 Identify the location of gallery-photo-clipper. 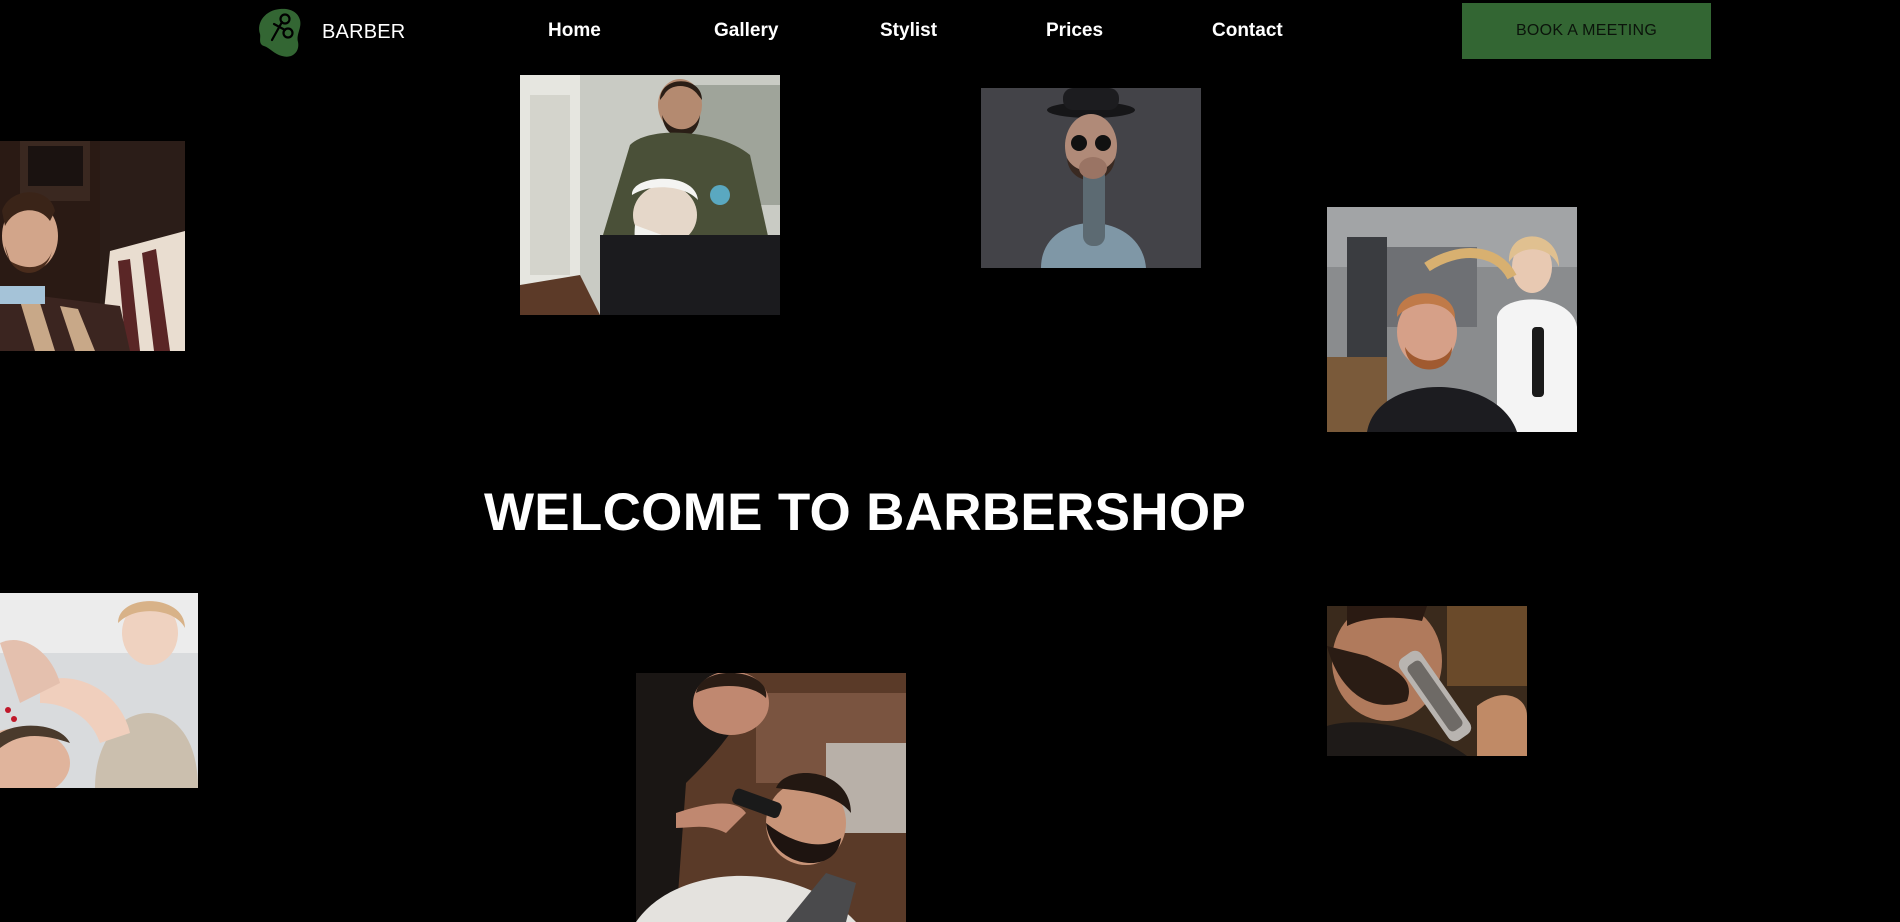
(1427, 681).